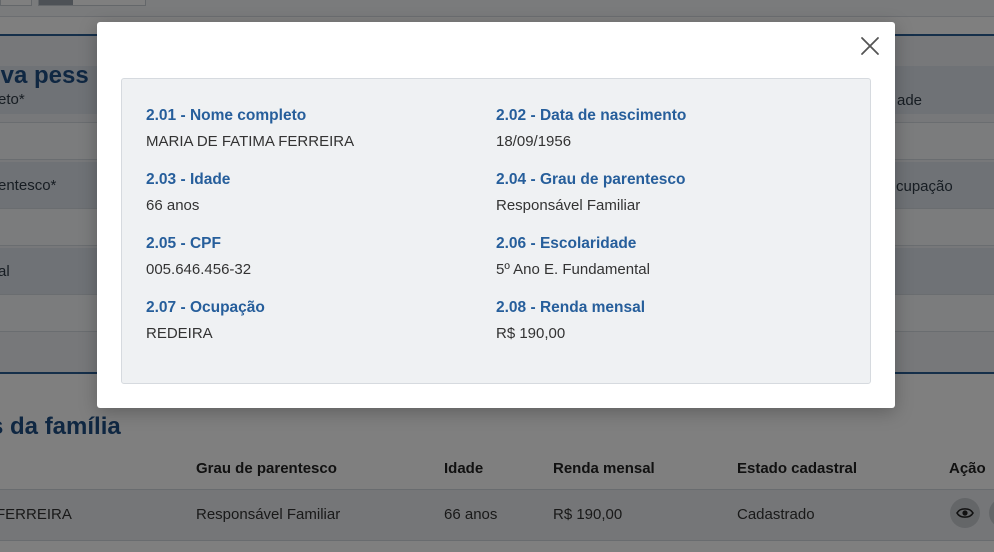 This screenshot has height=552, width=994. What do you see at coordinates (591, 179) in the screenshot?
I see `field-label: 2.04 - Grau de parentesco` at bounding box center [591, 179].